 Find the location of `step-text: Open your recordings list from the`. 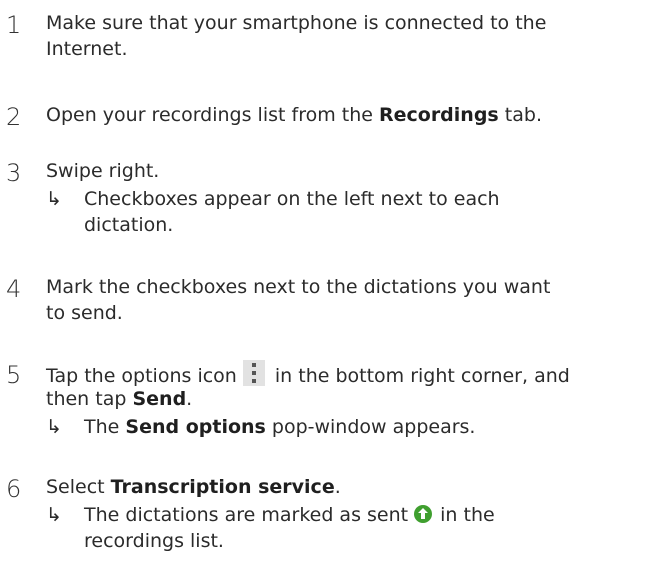

step-text: Open your recordings list from the is located at coordinates (212, 115).